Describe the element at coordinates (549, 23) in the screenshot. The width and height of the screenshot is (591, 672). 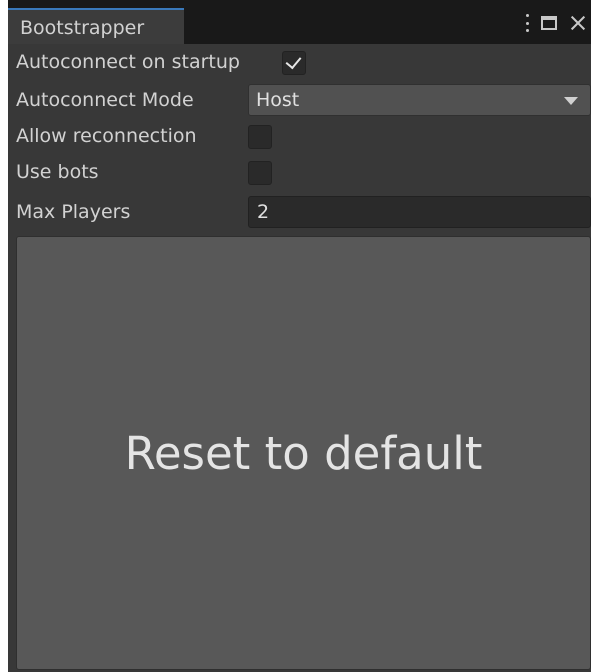
I see `maximize-icon` at that location.